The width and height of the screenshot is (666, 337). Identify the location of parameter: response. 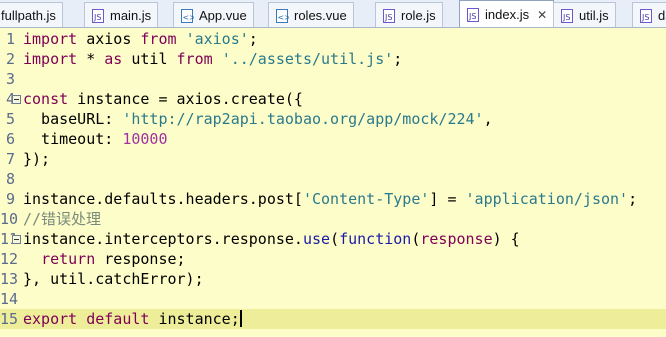
(456, 239).